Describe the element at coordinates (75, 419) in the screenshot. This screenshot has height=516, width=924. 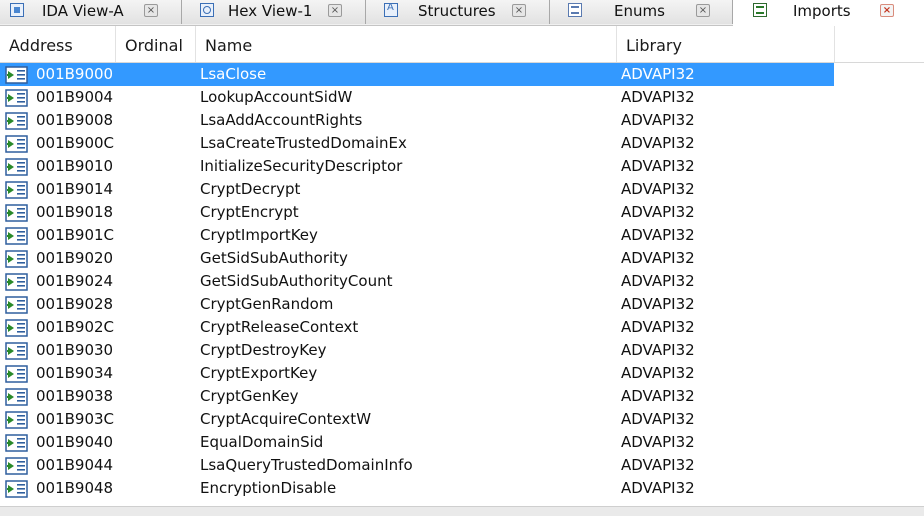
I see `address-cell: 001B903C` at that location.